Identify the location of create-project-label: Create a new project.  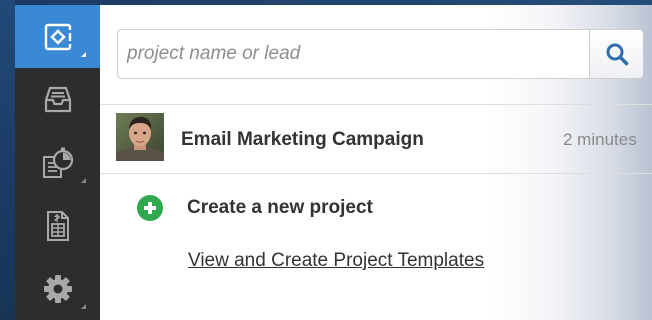
(280, 207).